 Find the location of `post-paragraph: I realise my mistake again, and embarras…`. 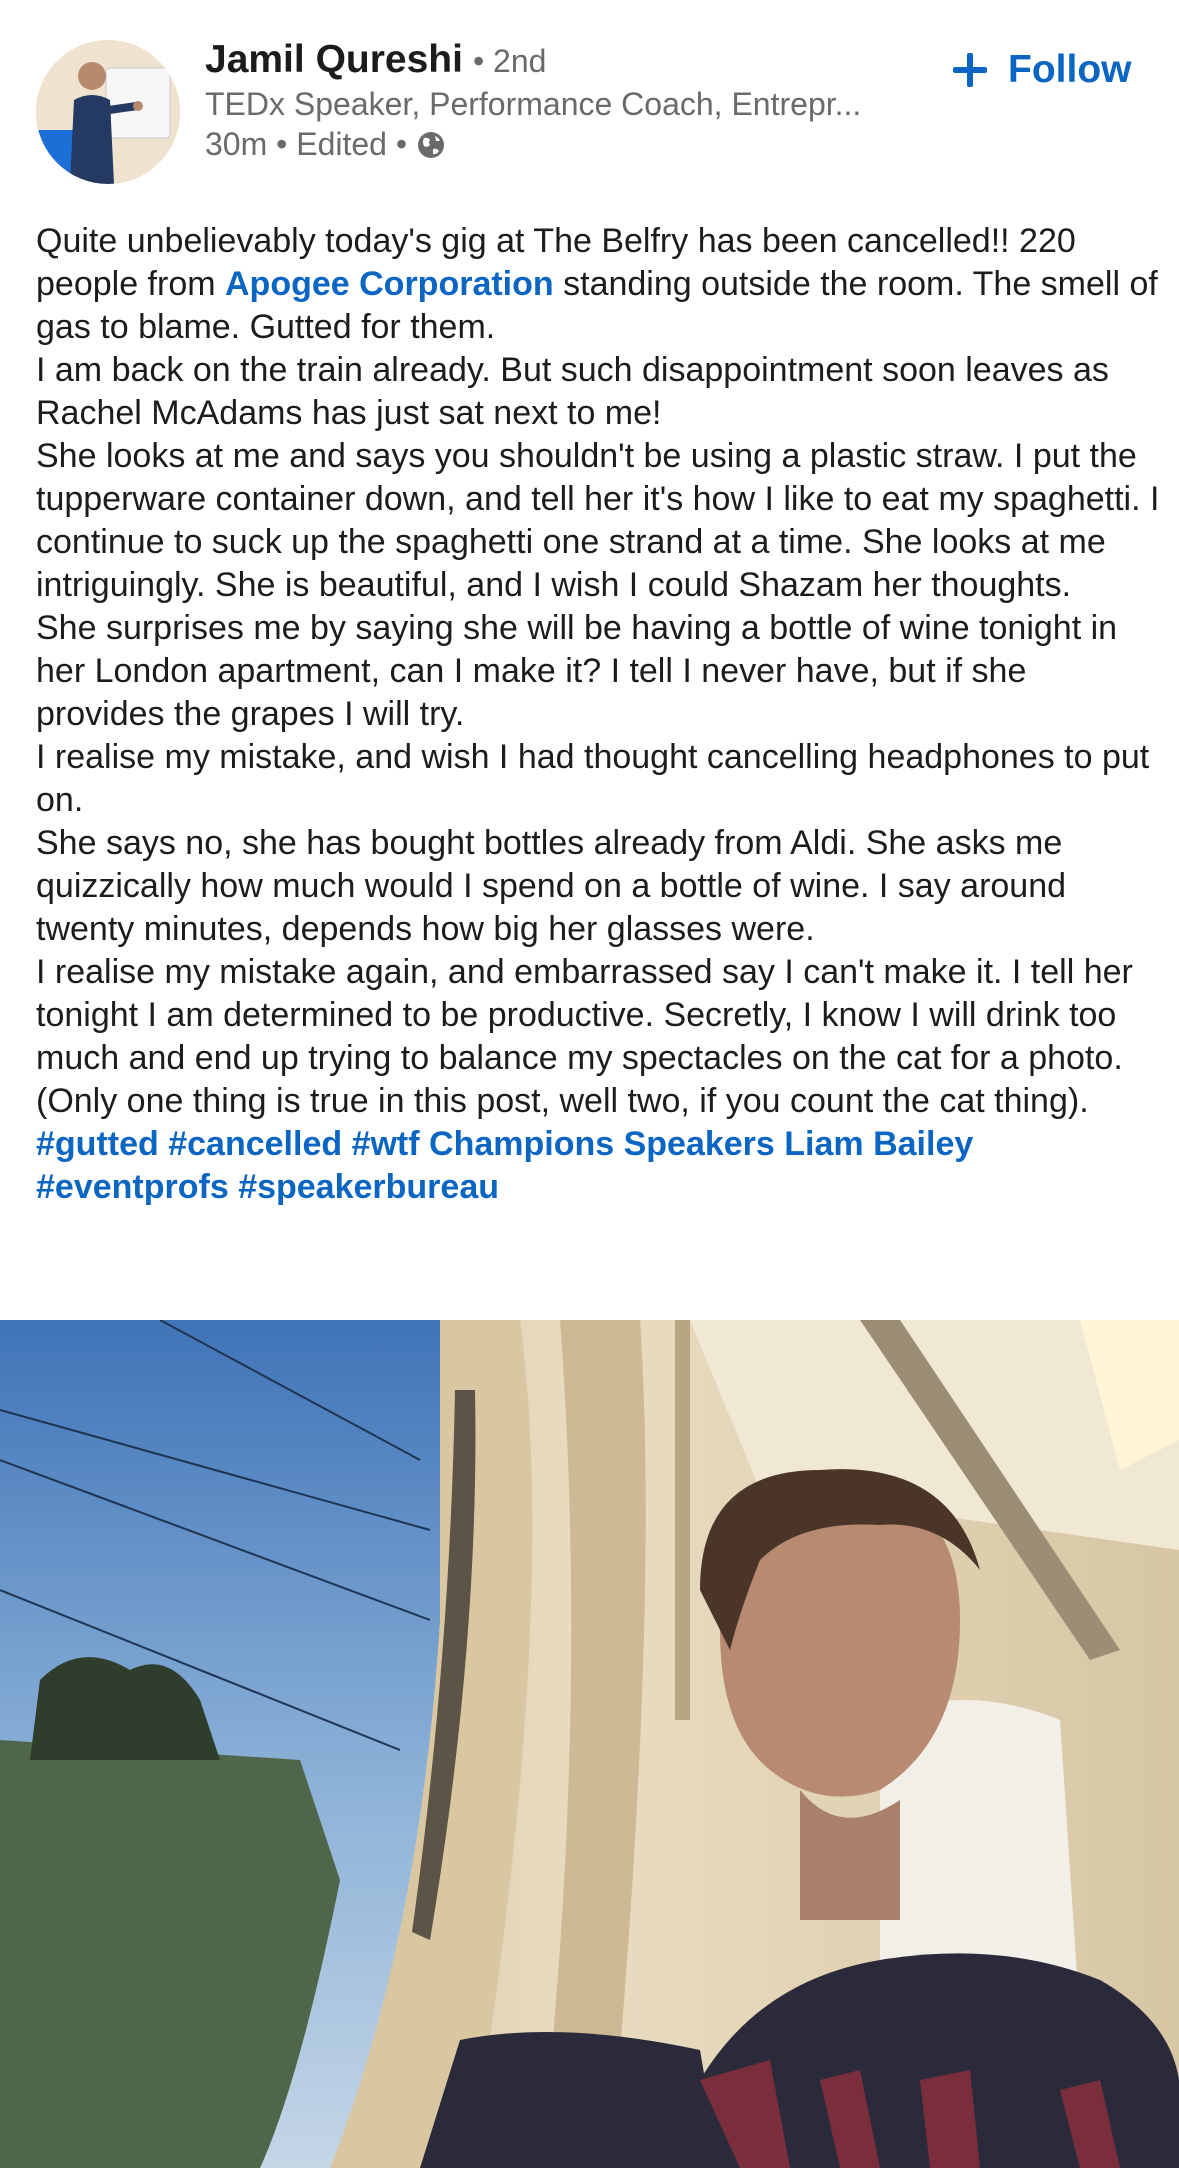

post-paragraph: I realise my mistake again, and embarras… is located at coordinates (584, 1079).